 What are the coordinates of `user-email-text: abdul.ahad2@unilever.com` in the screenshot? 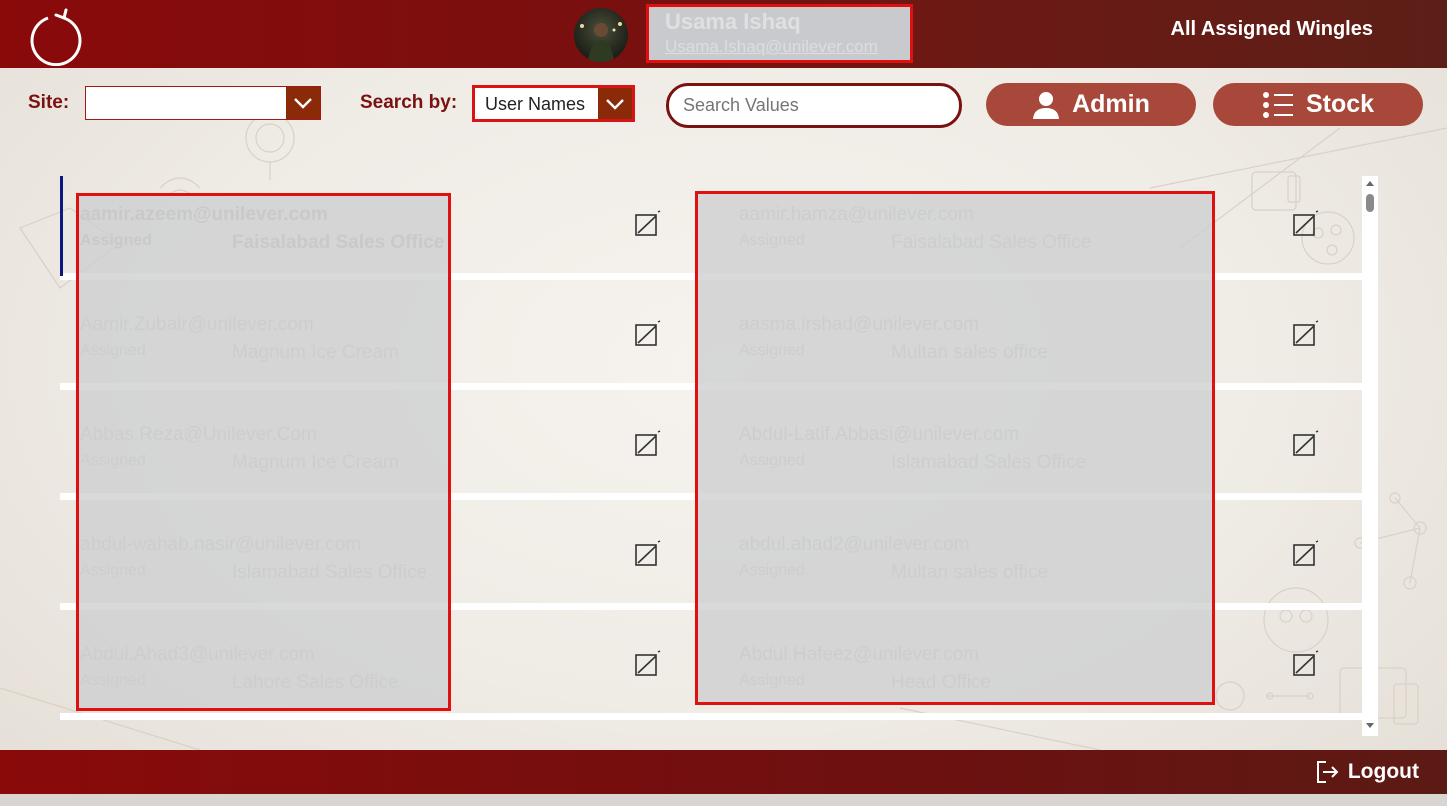 It's located at (854, 544).